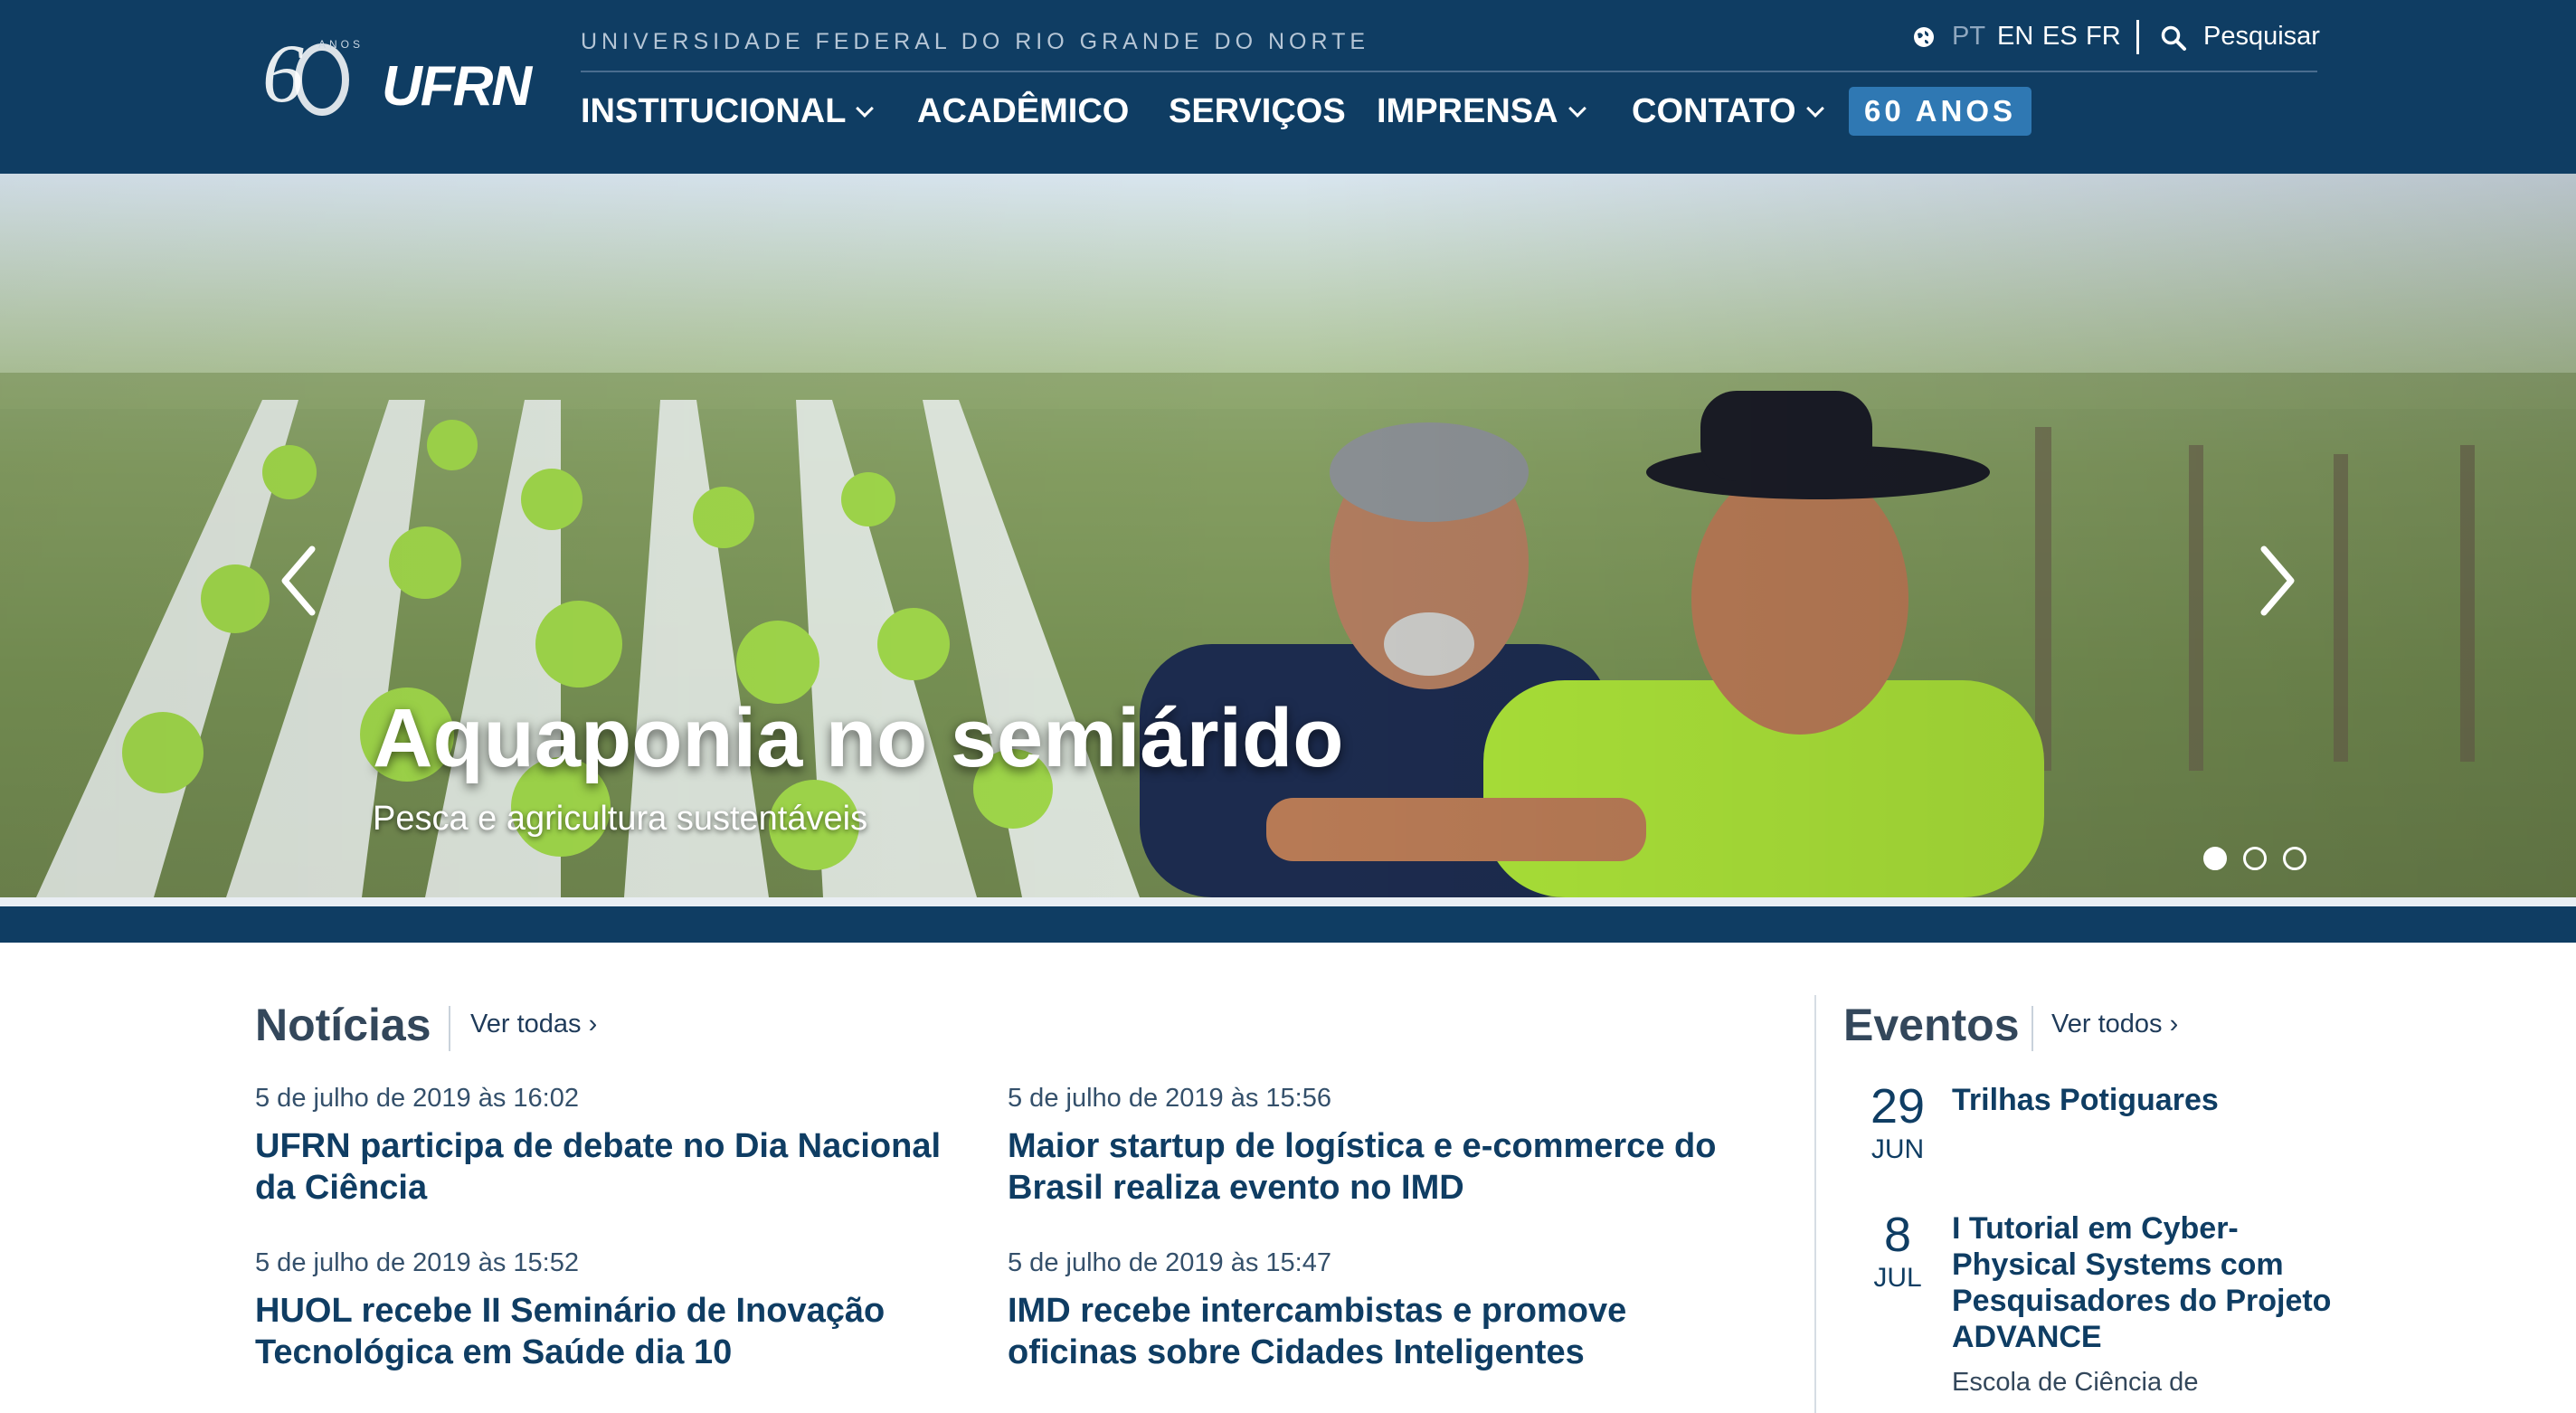  I want to click on lang-pt: PT, so click(1969, 37).